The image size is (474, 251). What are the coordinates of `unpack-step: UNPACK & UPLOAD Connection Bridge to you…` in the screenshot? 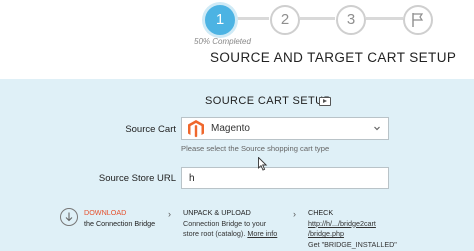 It's located at (230, 224).